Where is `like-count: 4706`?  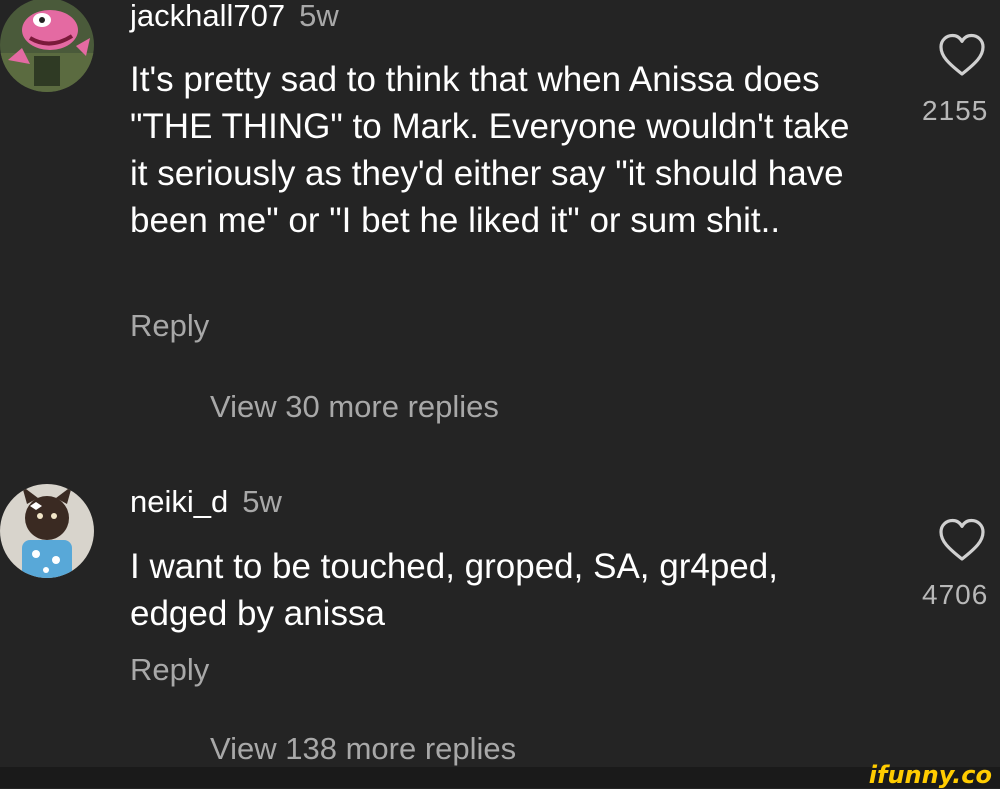
like-count: 4706 is located at coordinates (955, 594).